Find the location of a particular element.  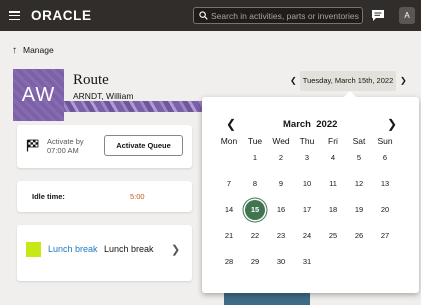

calendar-day: 30 is located at coordinates (281, 262).